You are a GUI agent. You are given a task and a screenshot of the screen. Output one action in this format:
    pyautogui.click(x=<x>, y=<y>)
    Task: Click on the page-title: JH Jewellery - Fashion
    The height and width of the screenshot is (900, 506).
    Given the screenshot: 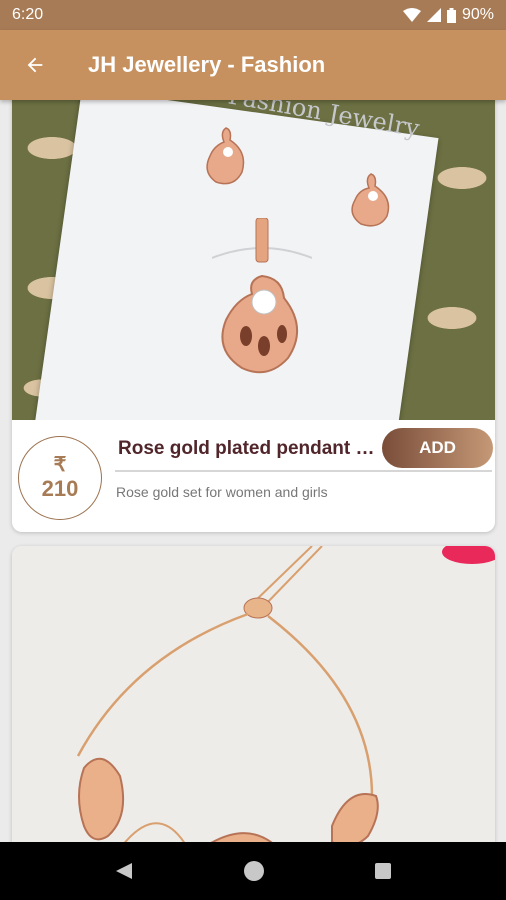 What is the action you would take?
    pyautogui.click(x=207, y=64)
    